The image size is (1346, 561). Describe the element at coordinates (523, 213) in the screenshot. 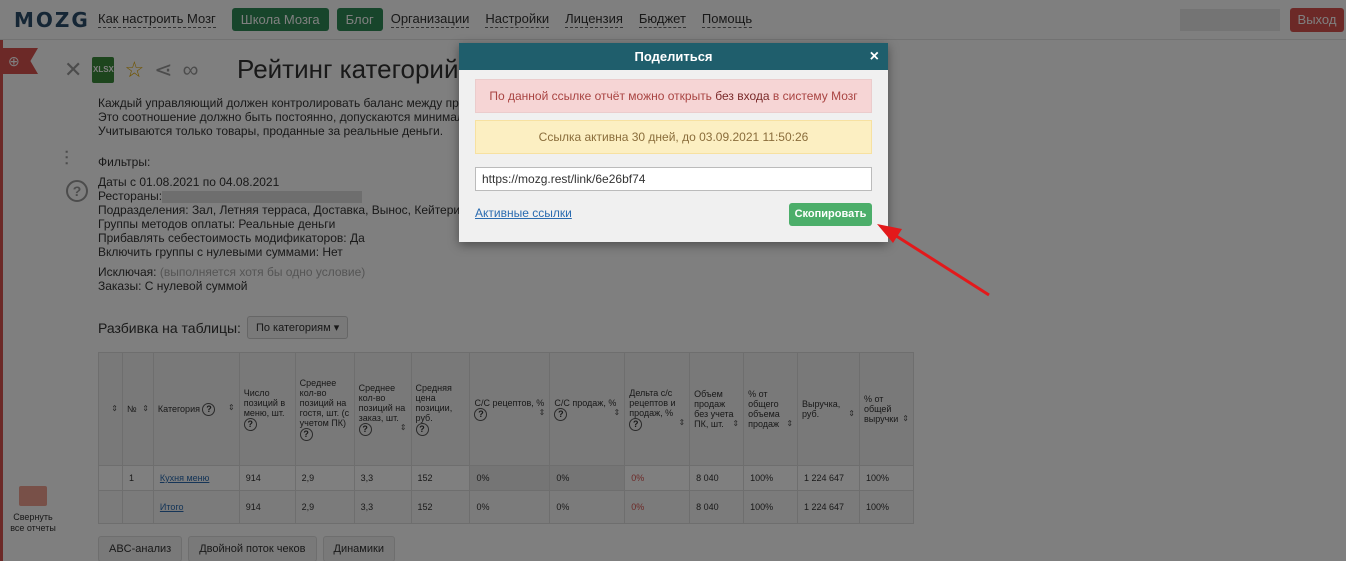

I see `active-links-link: Активные ссылки` at that location.